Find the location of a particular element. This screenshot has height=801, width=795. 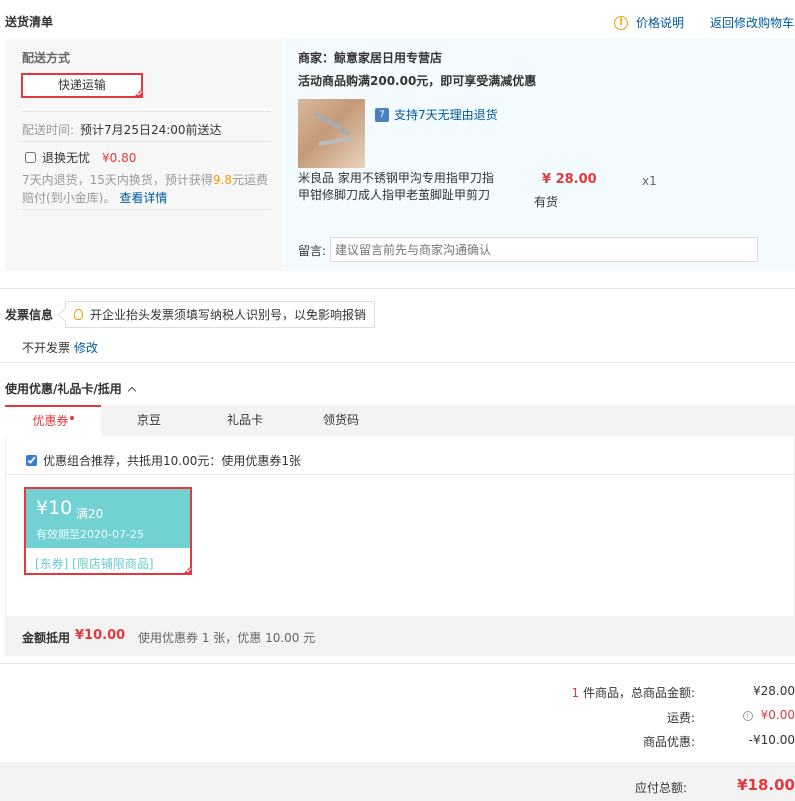

merchant-name: 商家：鲸意家居日用专营店 is located at coordinates (370, 58).